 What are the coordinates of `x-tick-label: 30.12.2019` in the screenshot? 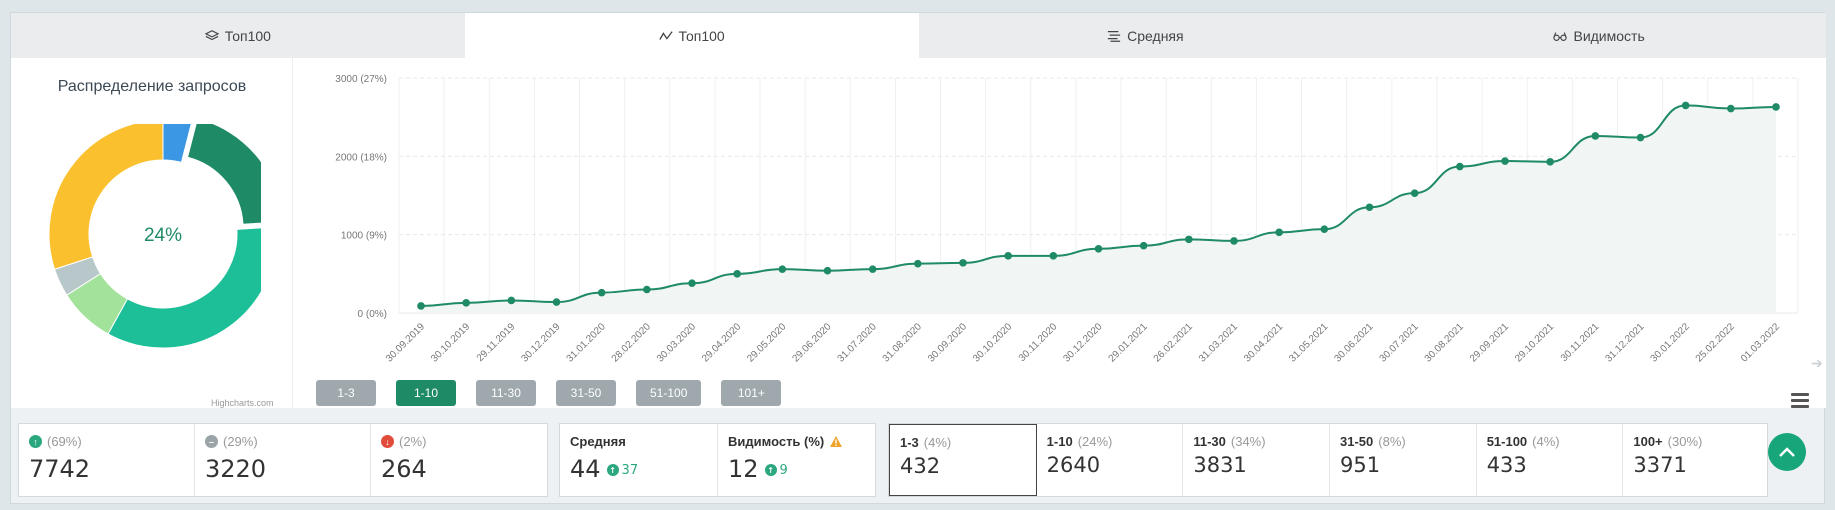 It's located at (540, 342).